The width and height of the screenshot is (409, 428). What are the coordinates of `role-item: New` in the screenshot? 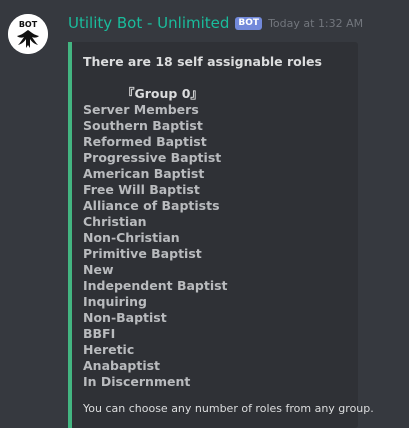 It's located at (98, 269).